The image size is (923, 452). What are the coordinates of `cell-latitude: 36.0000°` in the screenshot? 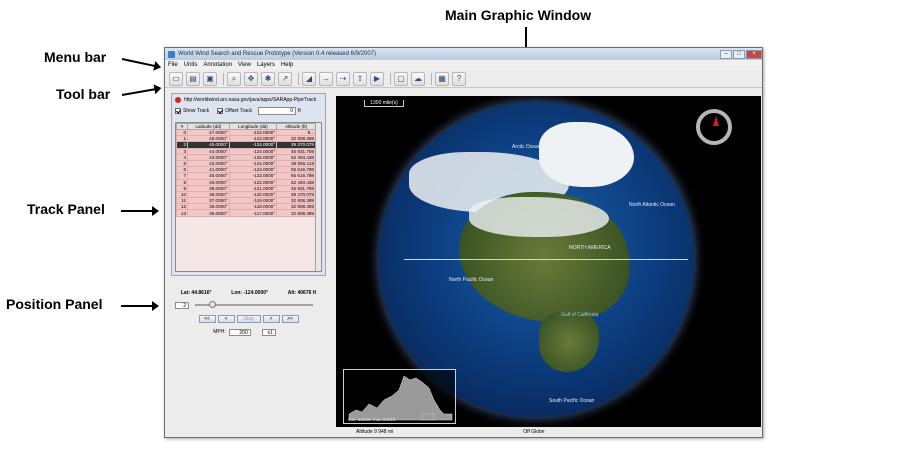 It's located at (208, 213).